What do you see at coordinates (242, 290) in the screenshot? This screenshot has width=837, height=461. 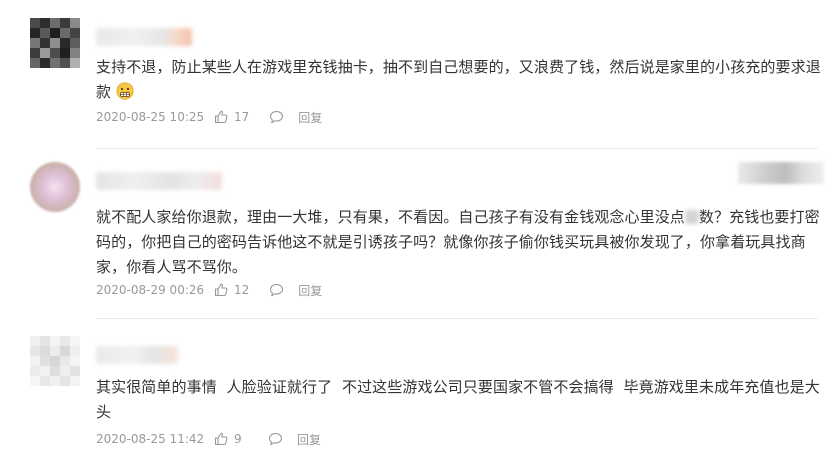 I see `like-count: 12` at bounding box center [242, 290].